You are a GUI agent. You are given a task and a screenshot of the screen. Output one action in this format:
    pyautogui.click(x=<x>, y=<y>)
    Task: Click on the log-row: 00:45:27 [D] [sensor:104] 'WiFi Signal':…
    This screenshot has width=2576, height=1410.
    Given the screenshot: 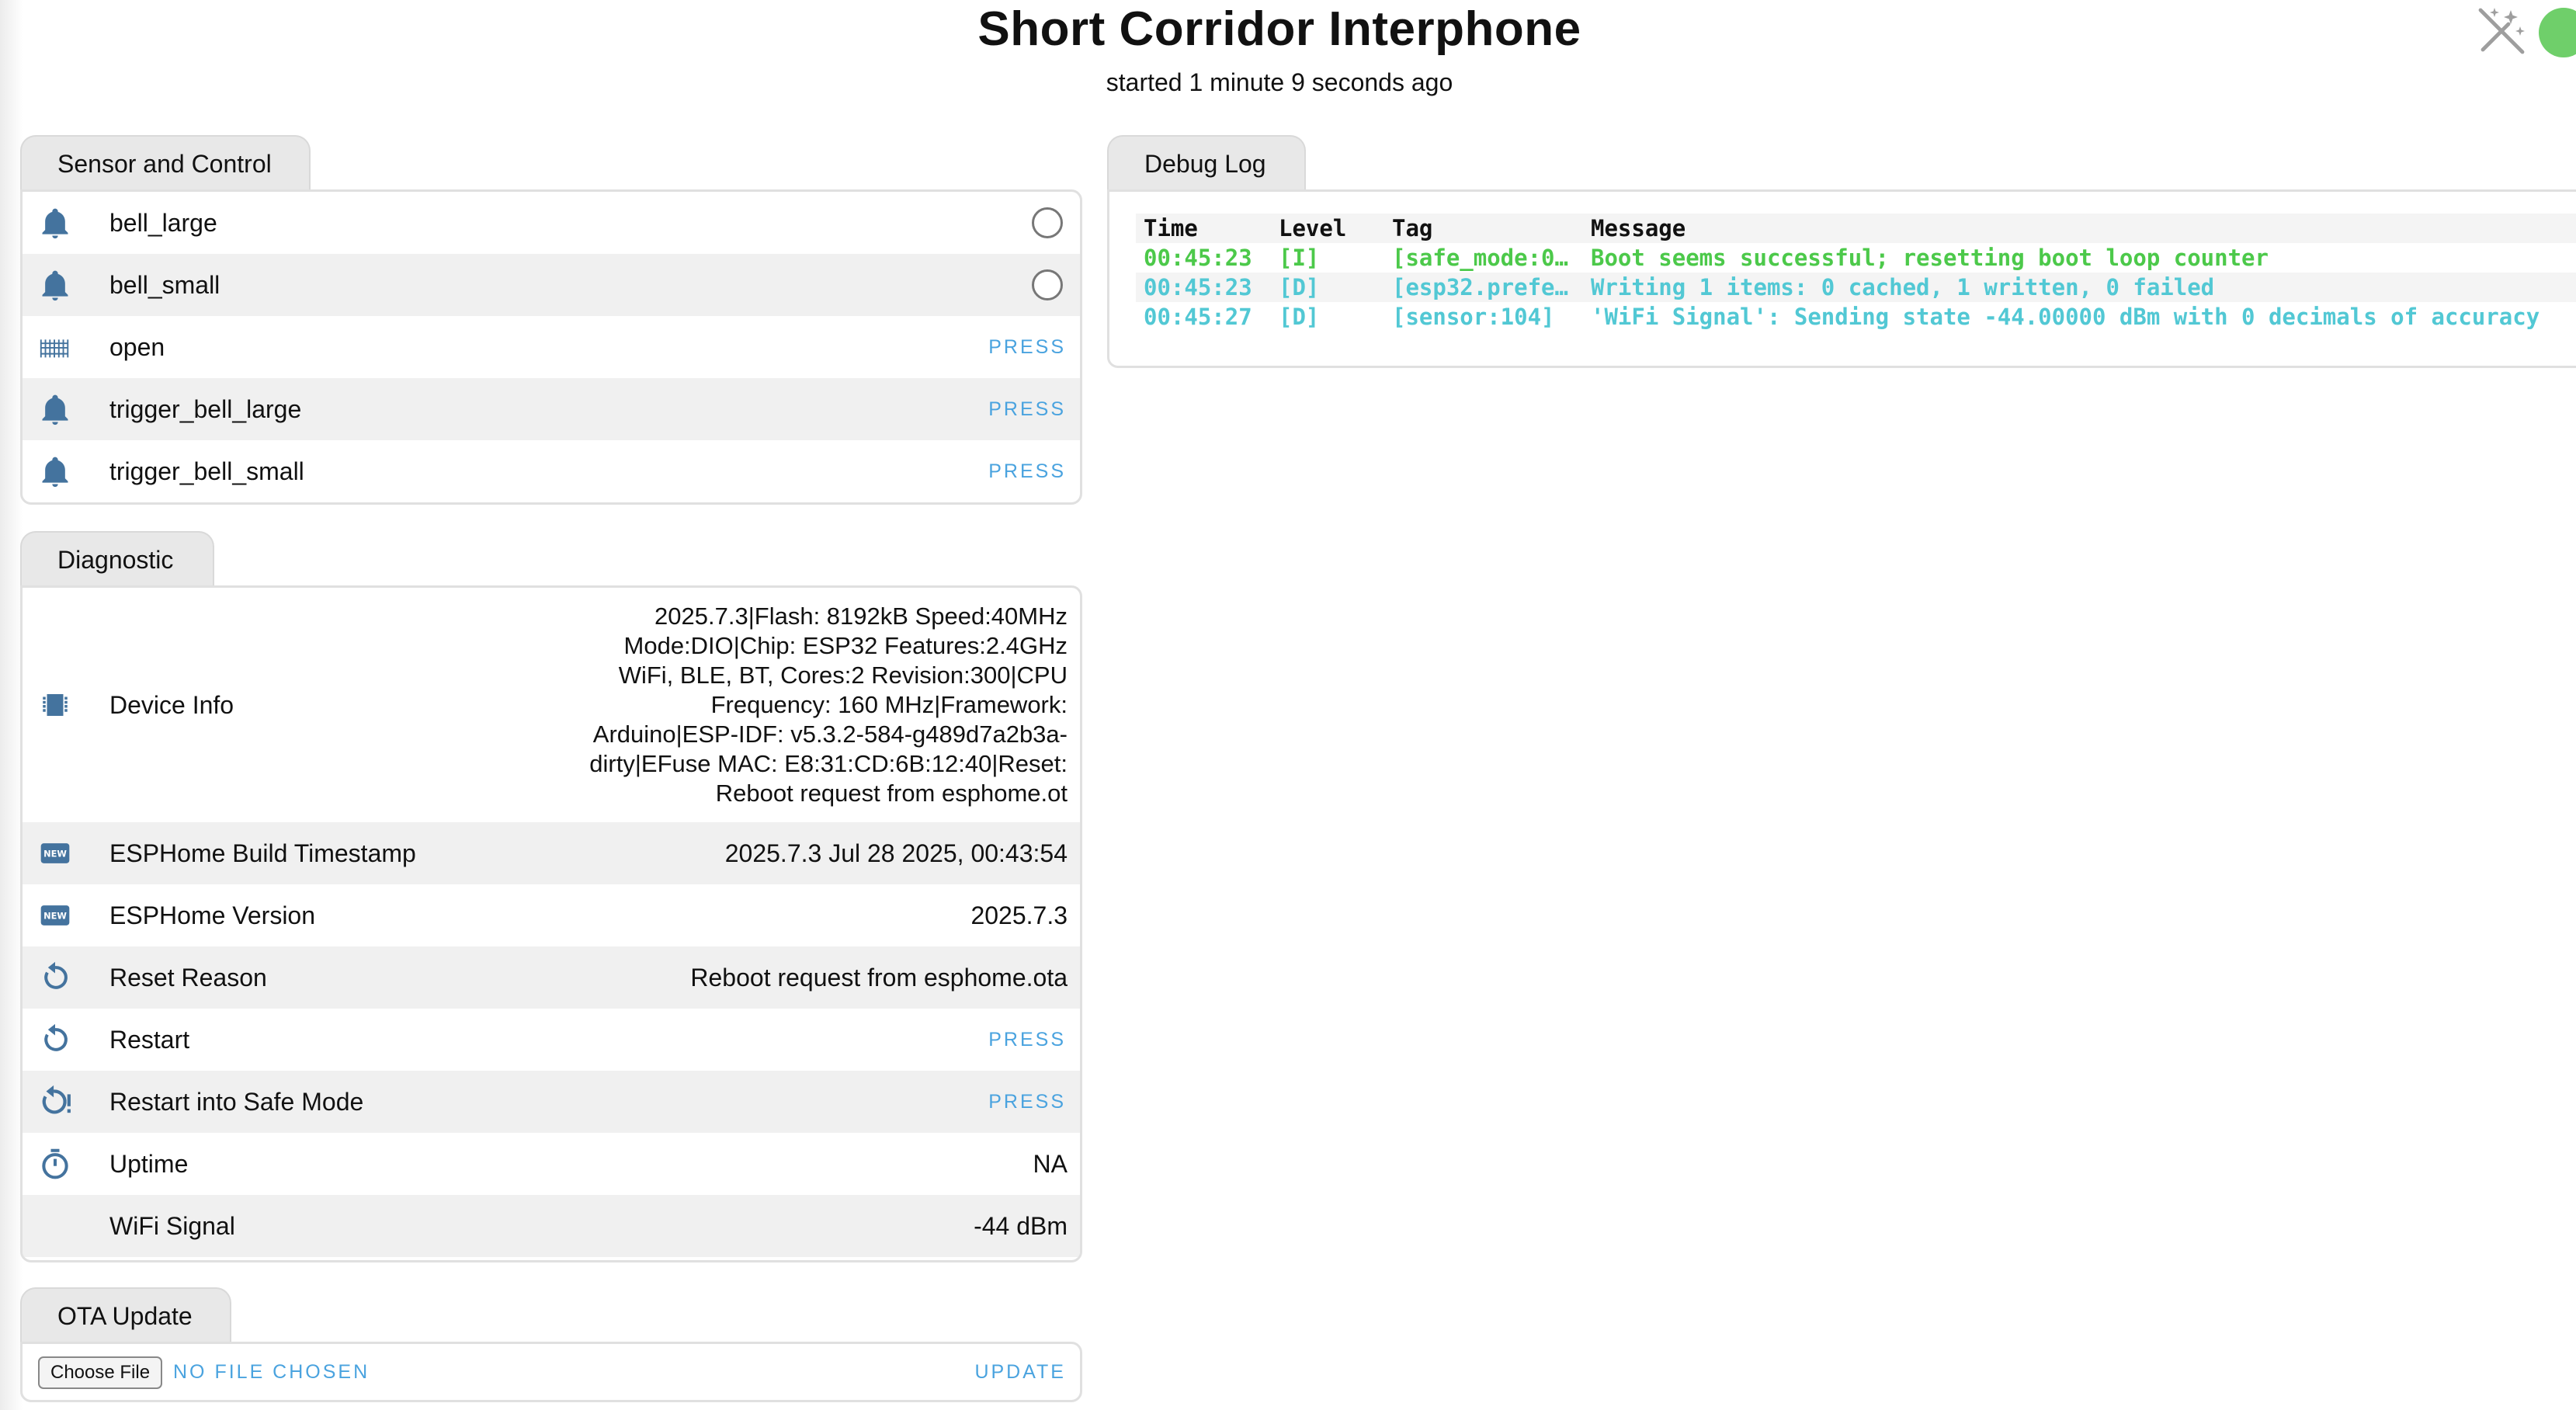 What is the action you would take?
    pyautogui.click(x=1856, y=317)
    